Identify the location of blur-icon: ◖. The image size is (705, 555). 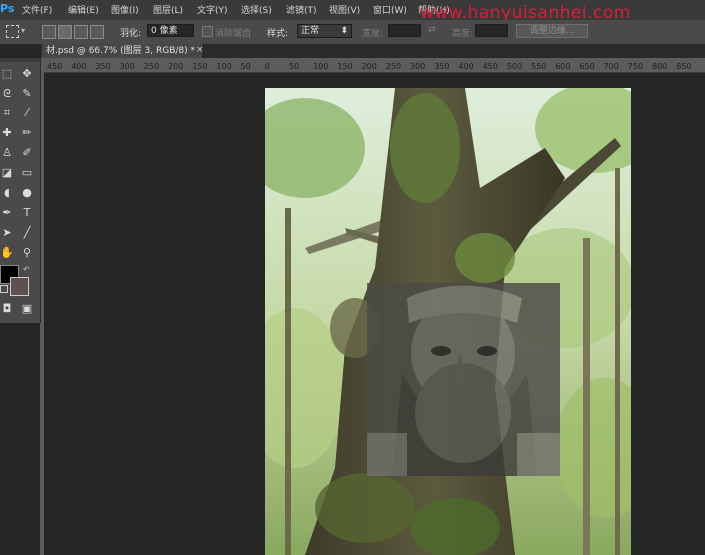
(7, 193).